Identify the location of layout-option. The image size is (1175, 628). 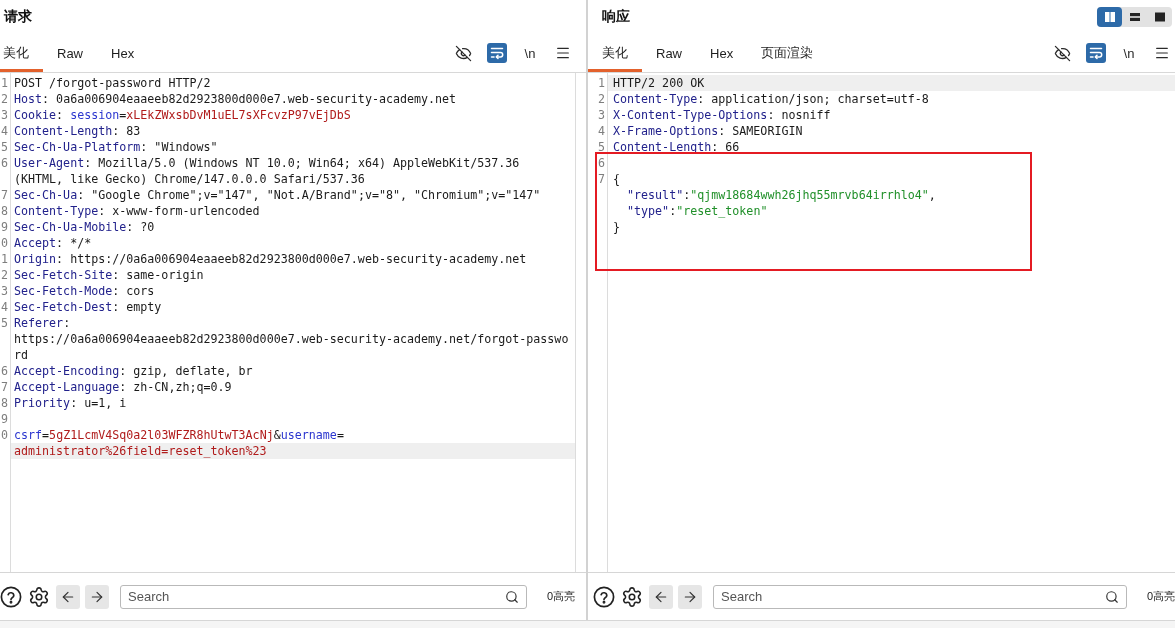
(1109, 17).